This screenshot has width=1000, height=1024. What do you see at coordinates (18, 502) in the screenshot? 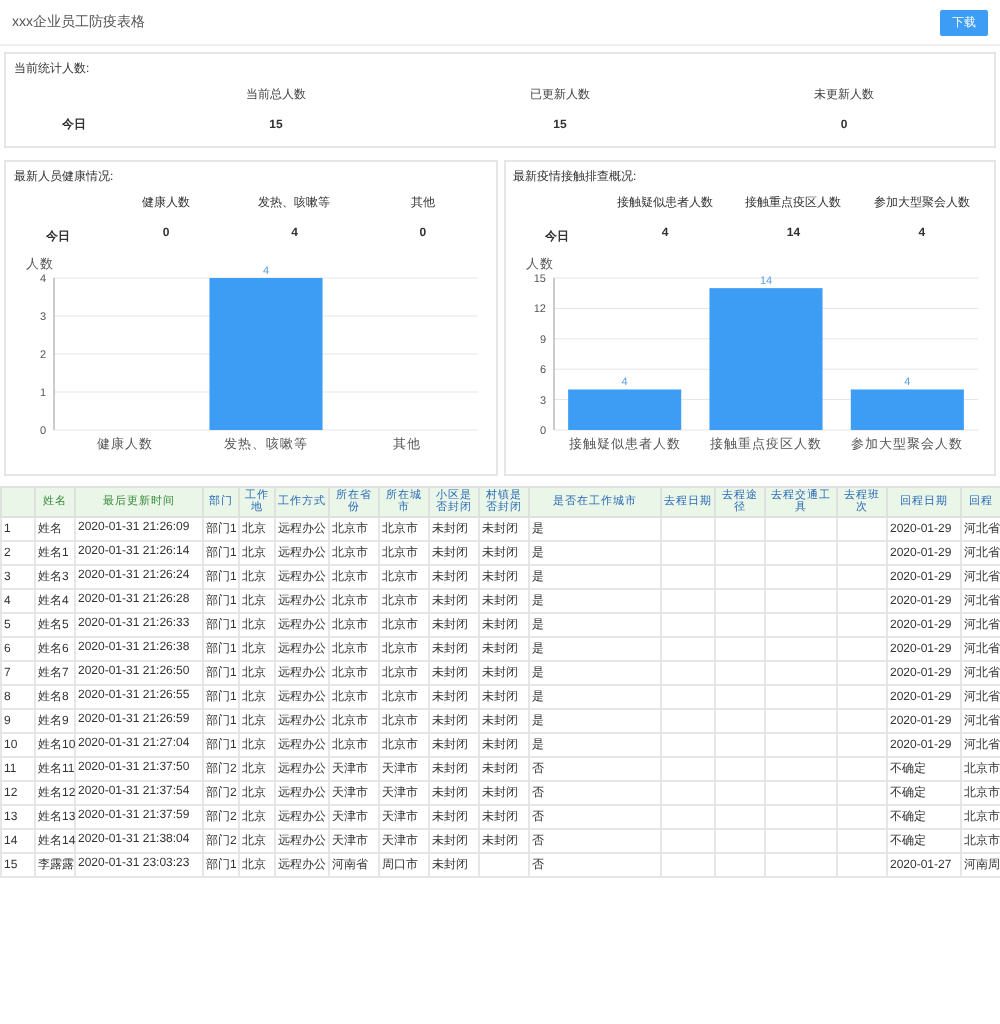
I see `column-header` at bounding box center [18, 502].